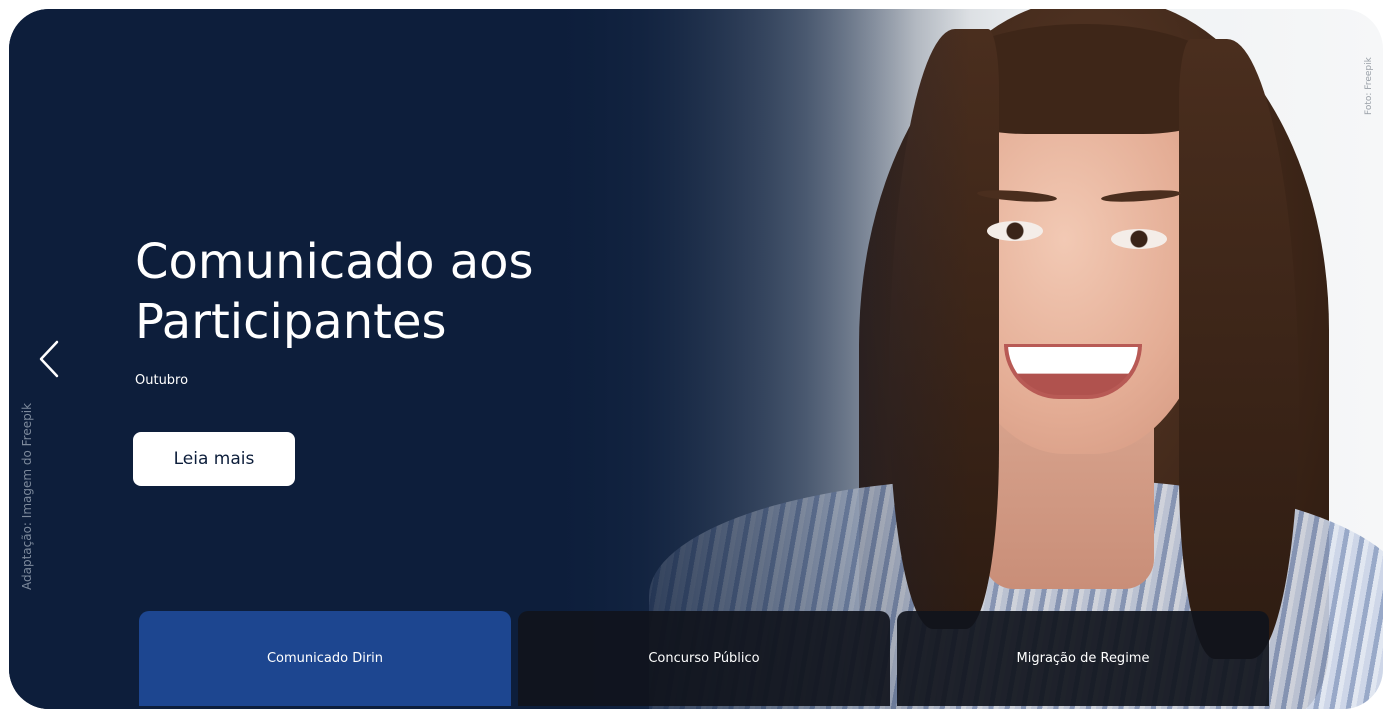 The image size is (1389, 709). I want to click on chevron-left-icon, so click(49, 359).